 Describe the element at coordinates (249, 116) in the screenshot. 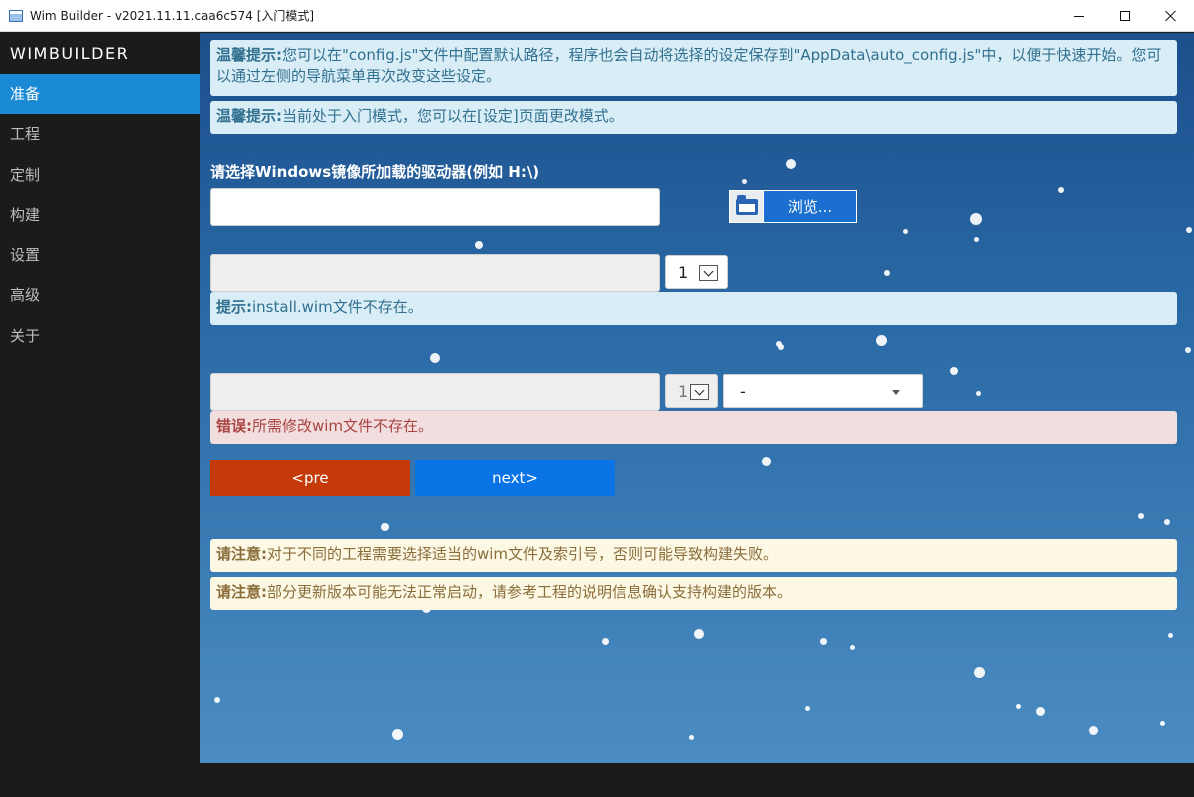

I see `tip-mode-strong: 温馨提示:` at that location.